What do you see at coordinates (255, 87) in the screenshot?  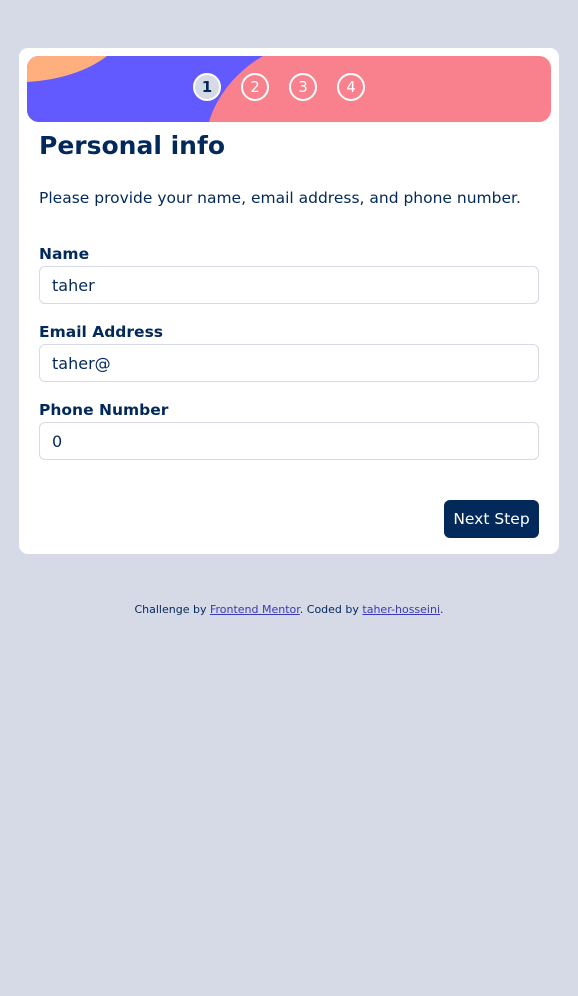 I see `step-2-indicator: 2` at bounding box center [255, 87].